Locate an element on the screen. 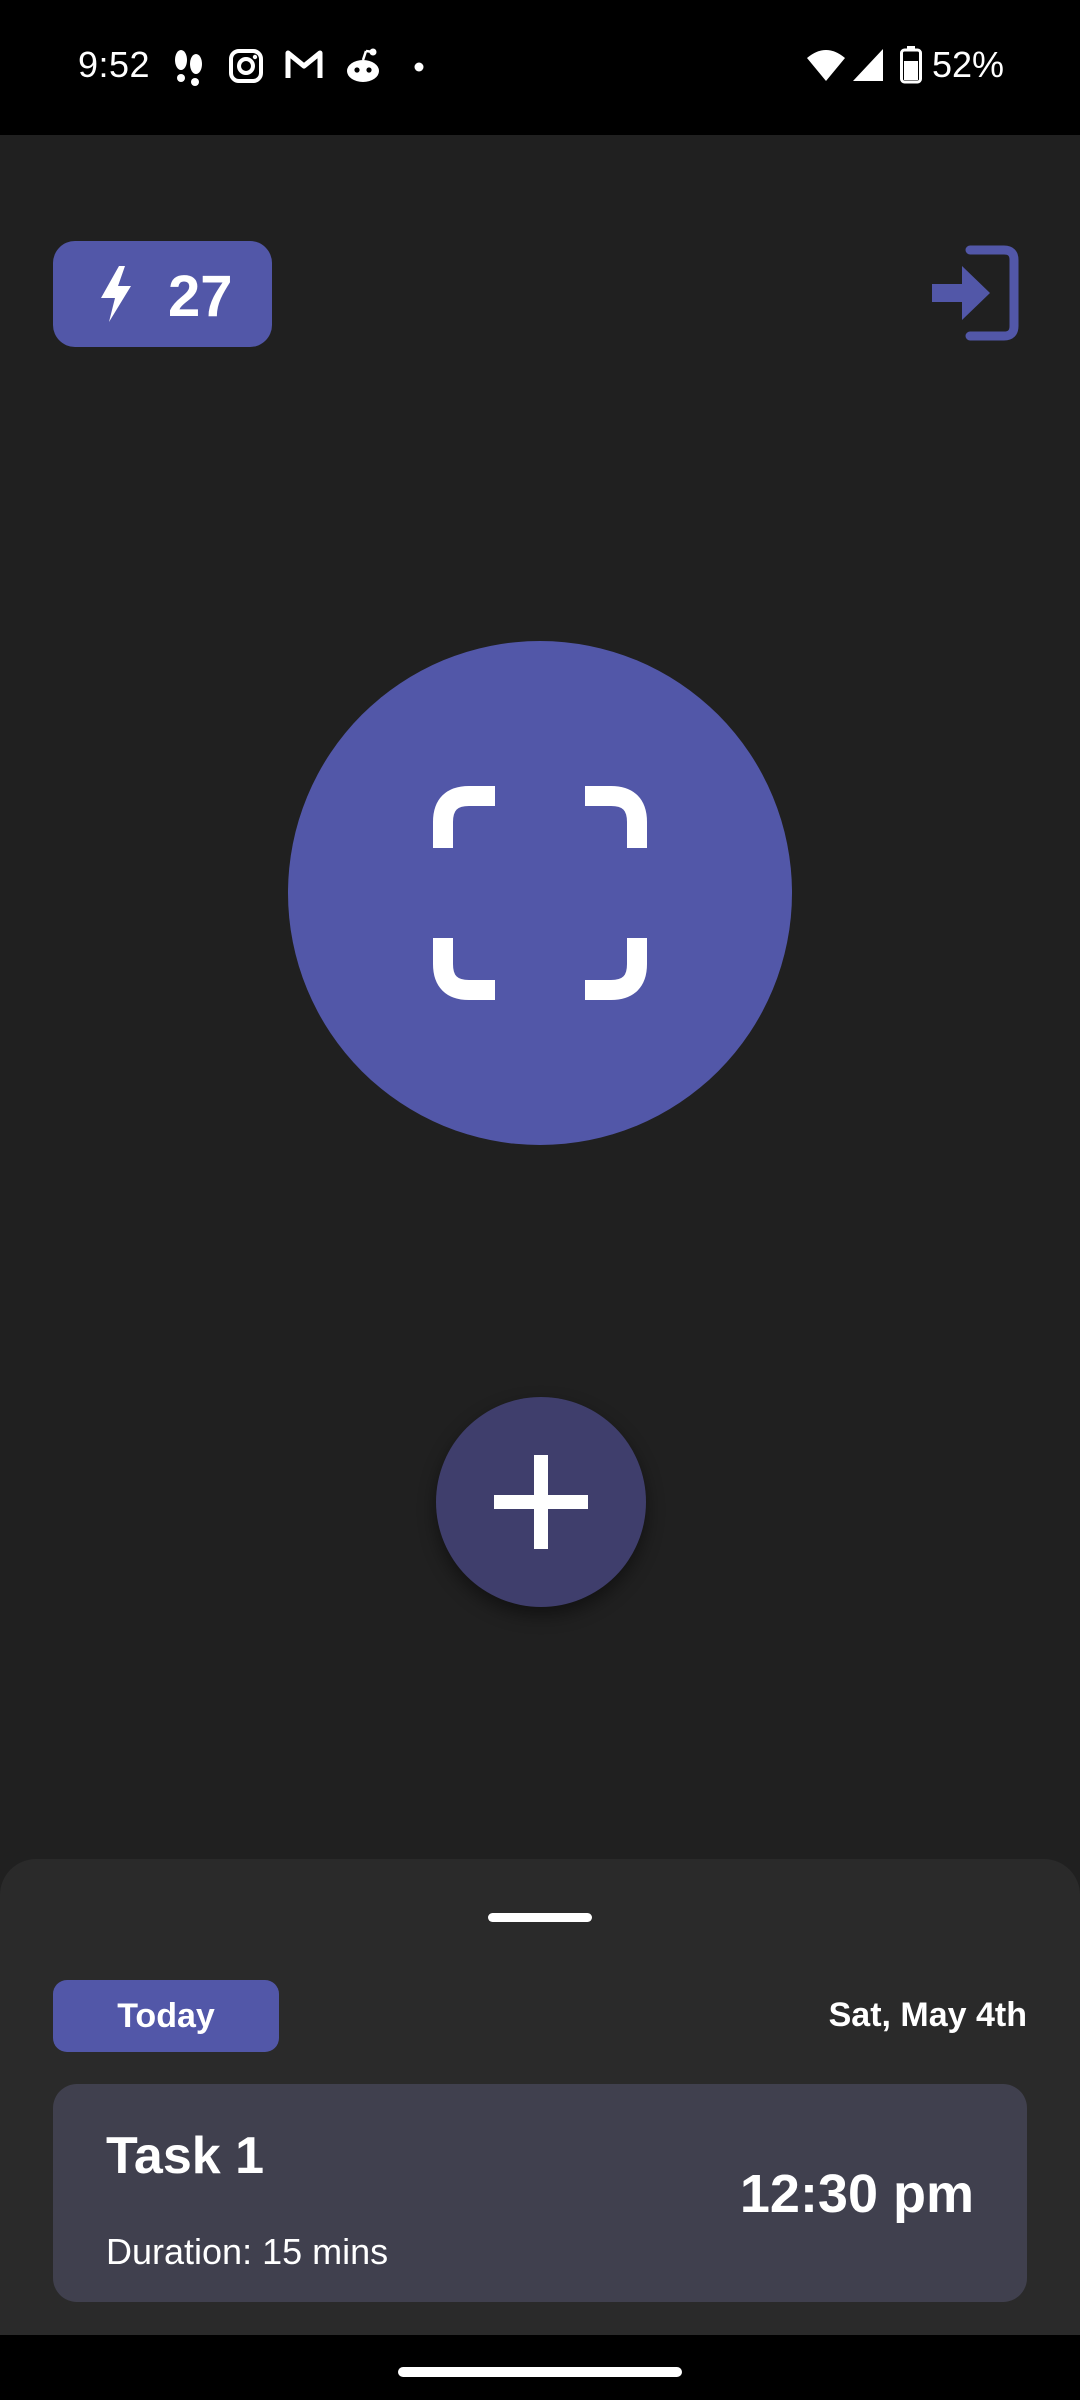 The image size is (1080, 2400). login-button is located at coordinates (975, 293).